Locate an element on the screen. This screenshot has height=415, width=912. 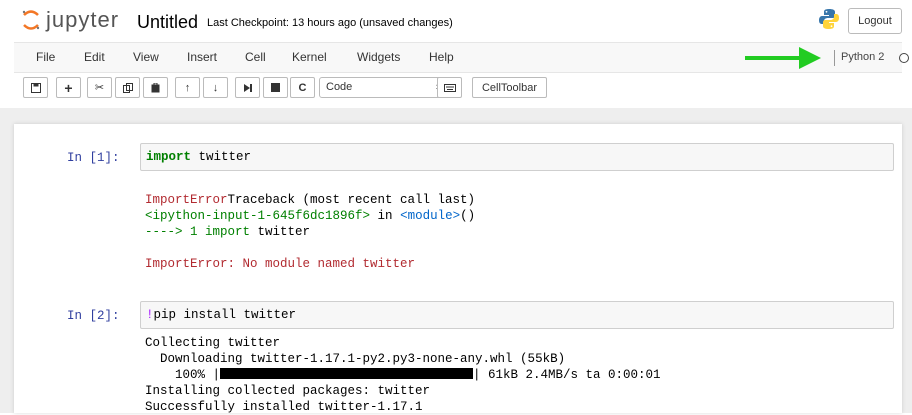
paste-icon is located at coordinates (155, 87).